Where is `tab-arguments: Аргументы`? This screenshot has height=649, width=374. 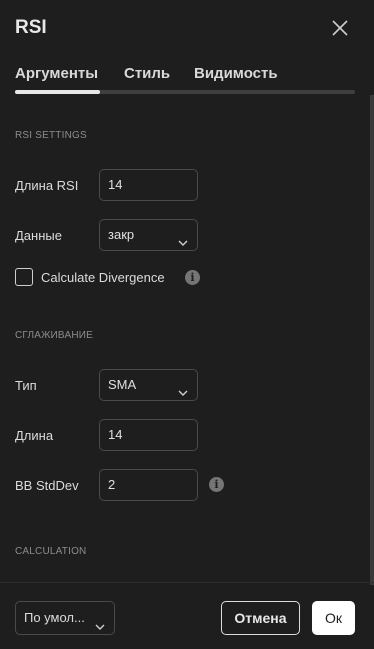
tab-arguments: Аргументы is located at coordinates (56, 73).